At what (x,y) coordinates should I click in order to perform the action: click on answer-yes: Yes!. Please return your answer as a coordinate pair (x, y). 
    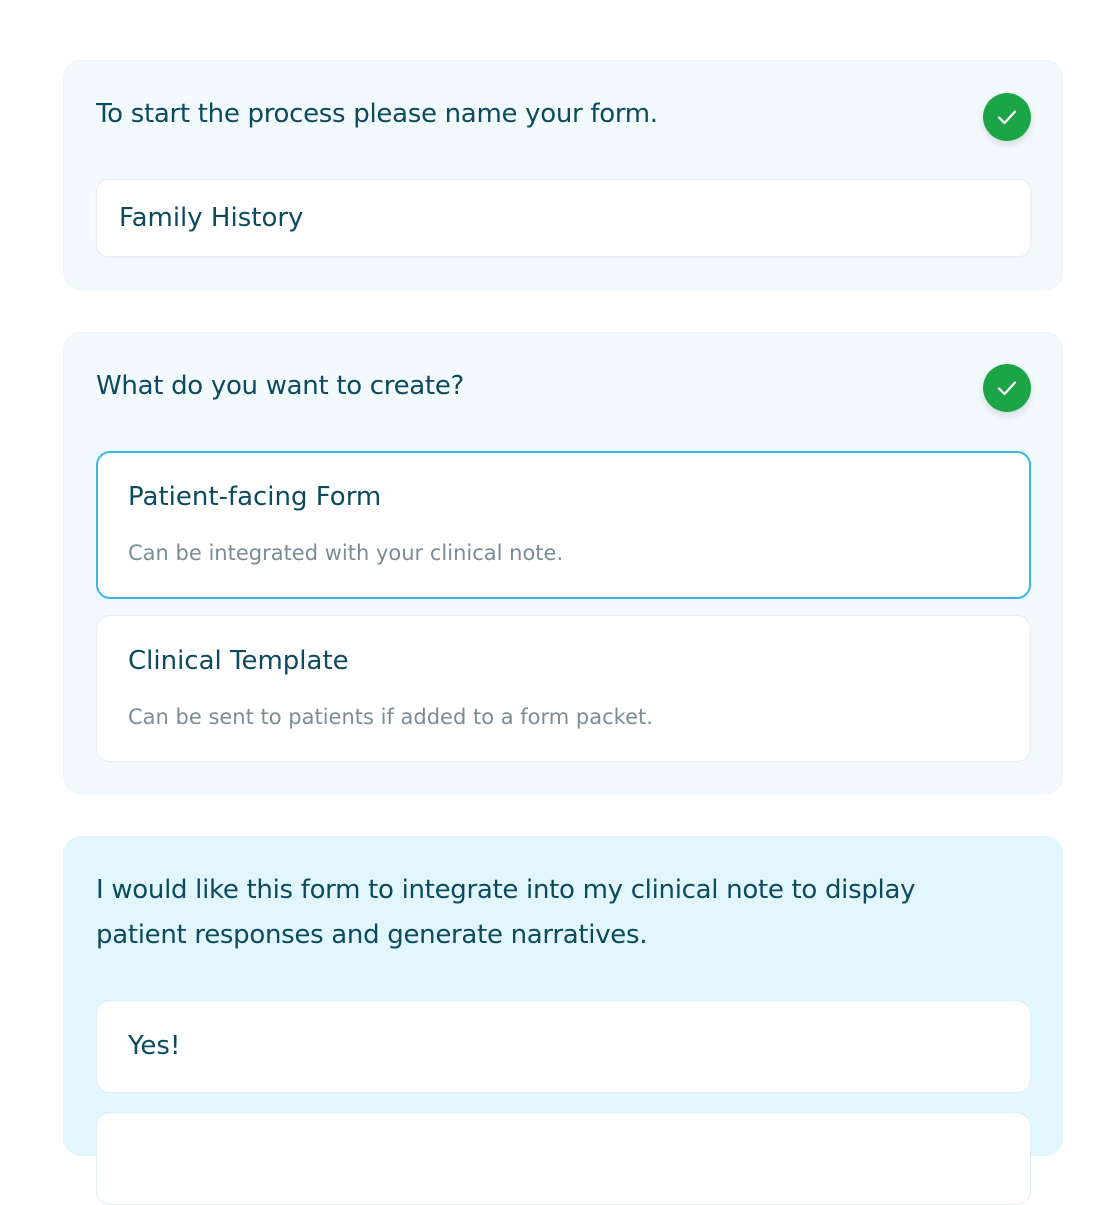
    Looking at the image, I should click on (563, 1046).